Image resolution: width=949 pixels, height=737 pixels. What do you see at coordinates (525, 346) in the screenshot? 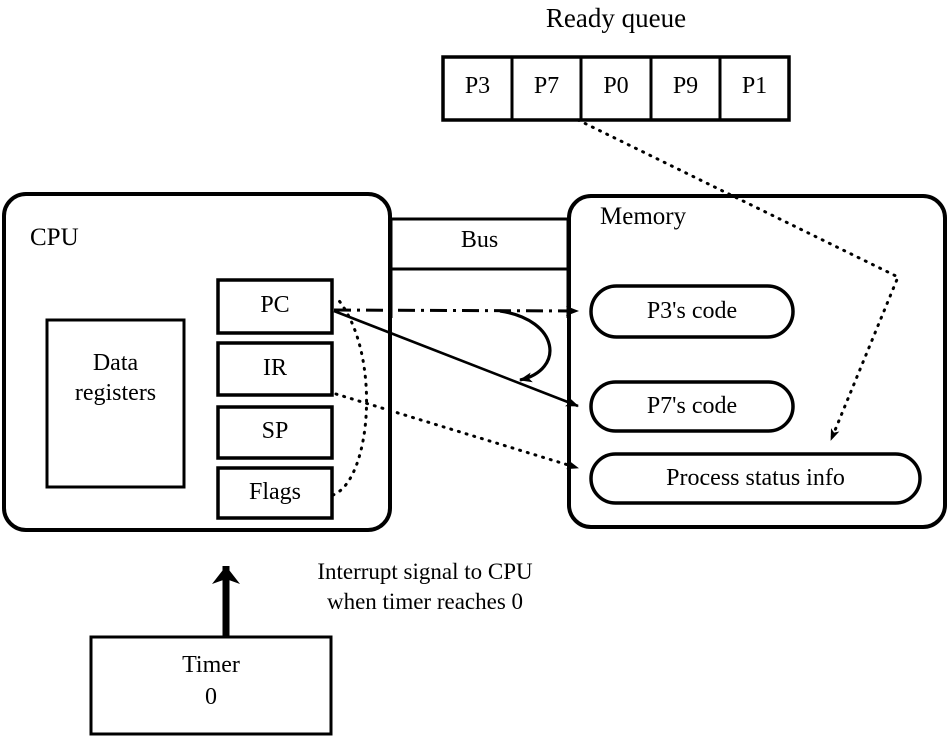
I see `connector-curved-loopback` at bounding box center [525, 346].